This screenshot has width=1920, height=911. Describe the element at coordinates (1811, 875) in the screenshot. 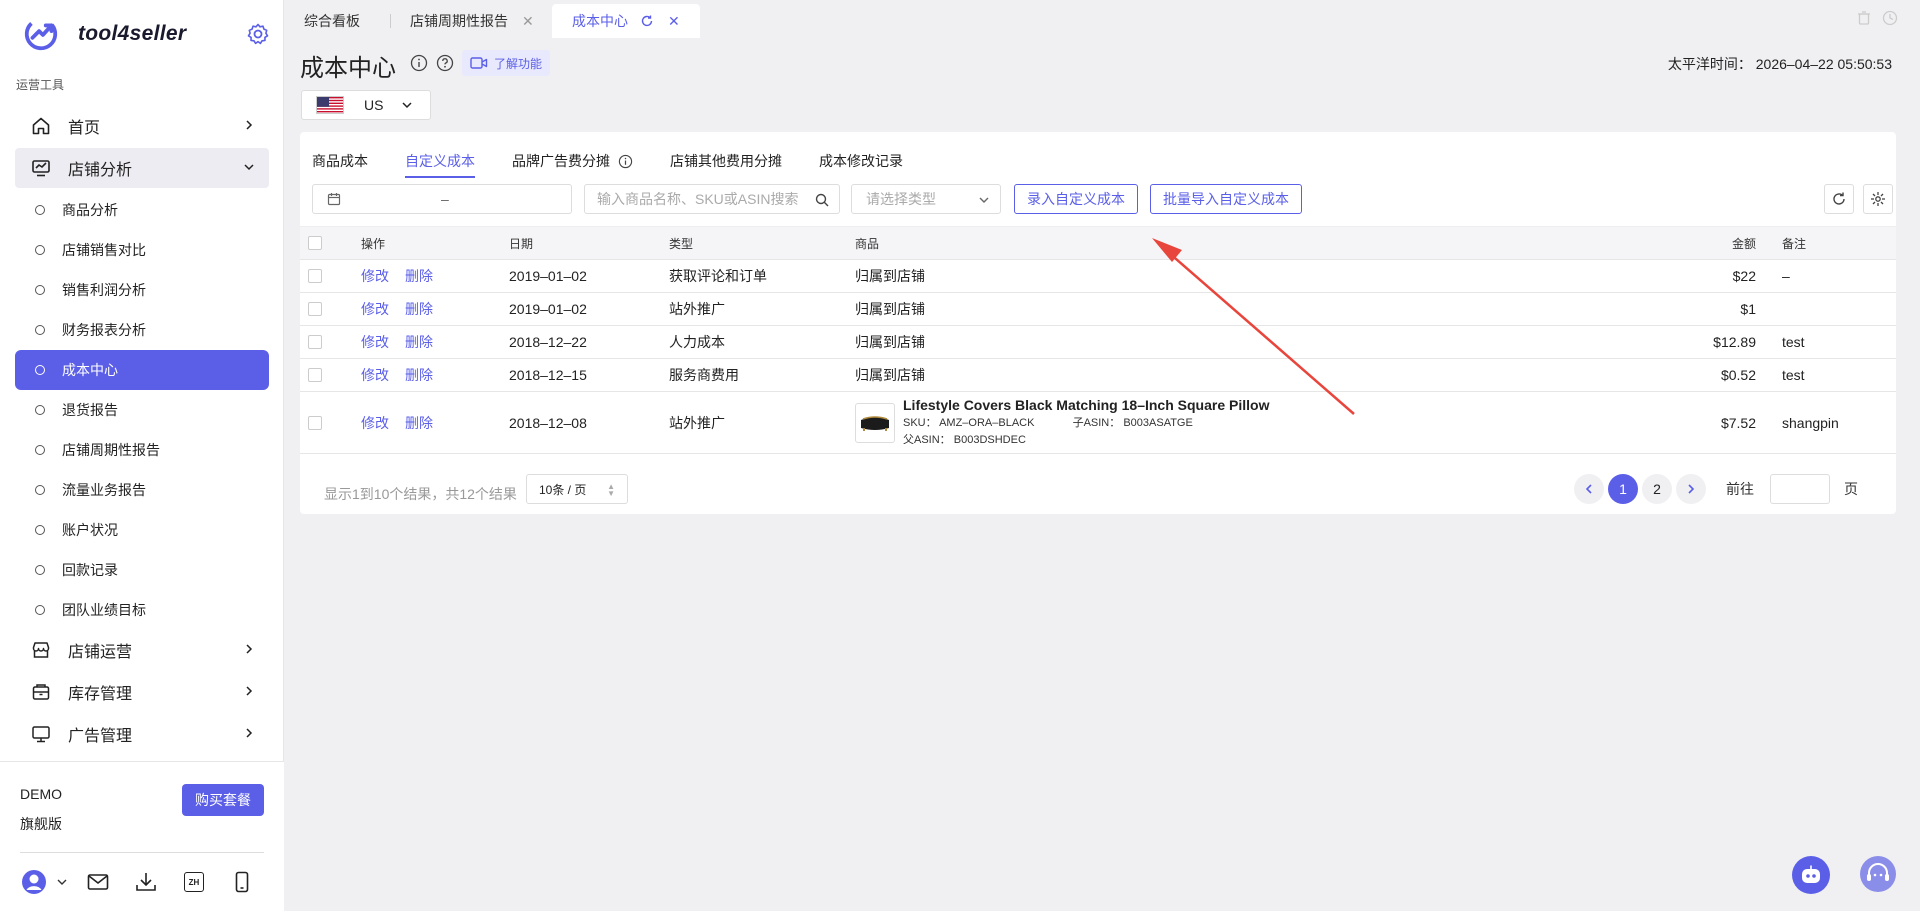

I see `ai-assistant-button` at that location.